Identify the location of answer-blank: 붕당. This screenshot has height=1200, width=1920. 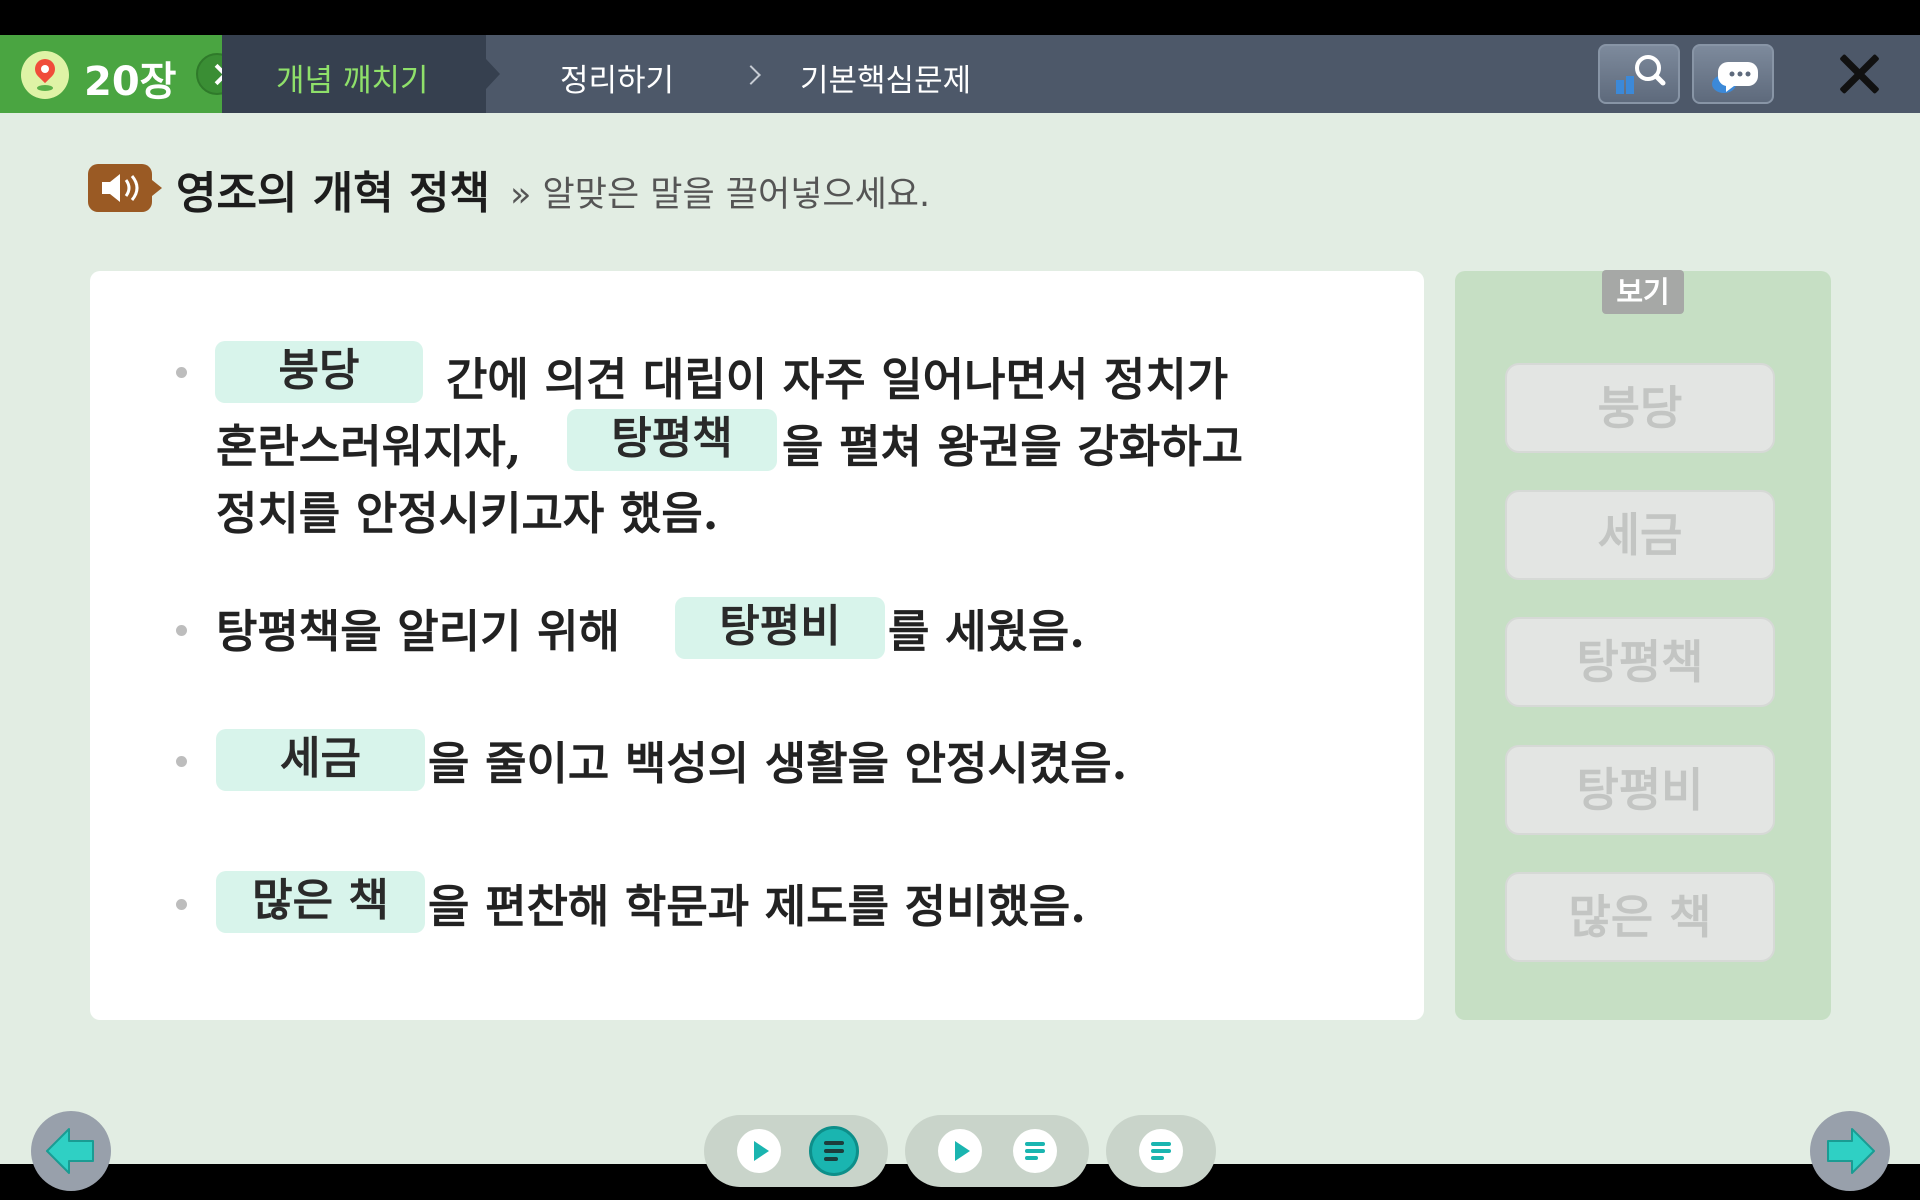
(319, 372).